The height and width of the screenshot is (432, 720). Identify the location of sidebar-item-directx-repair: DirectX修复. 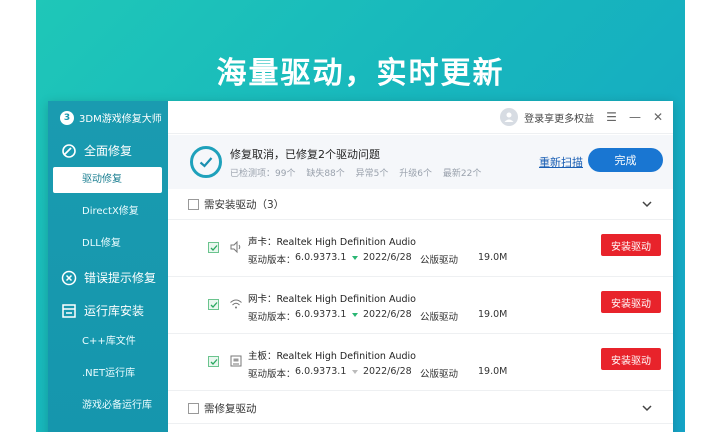
(108, 212).